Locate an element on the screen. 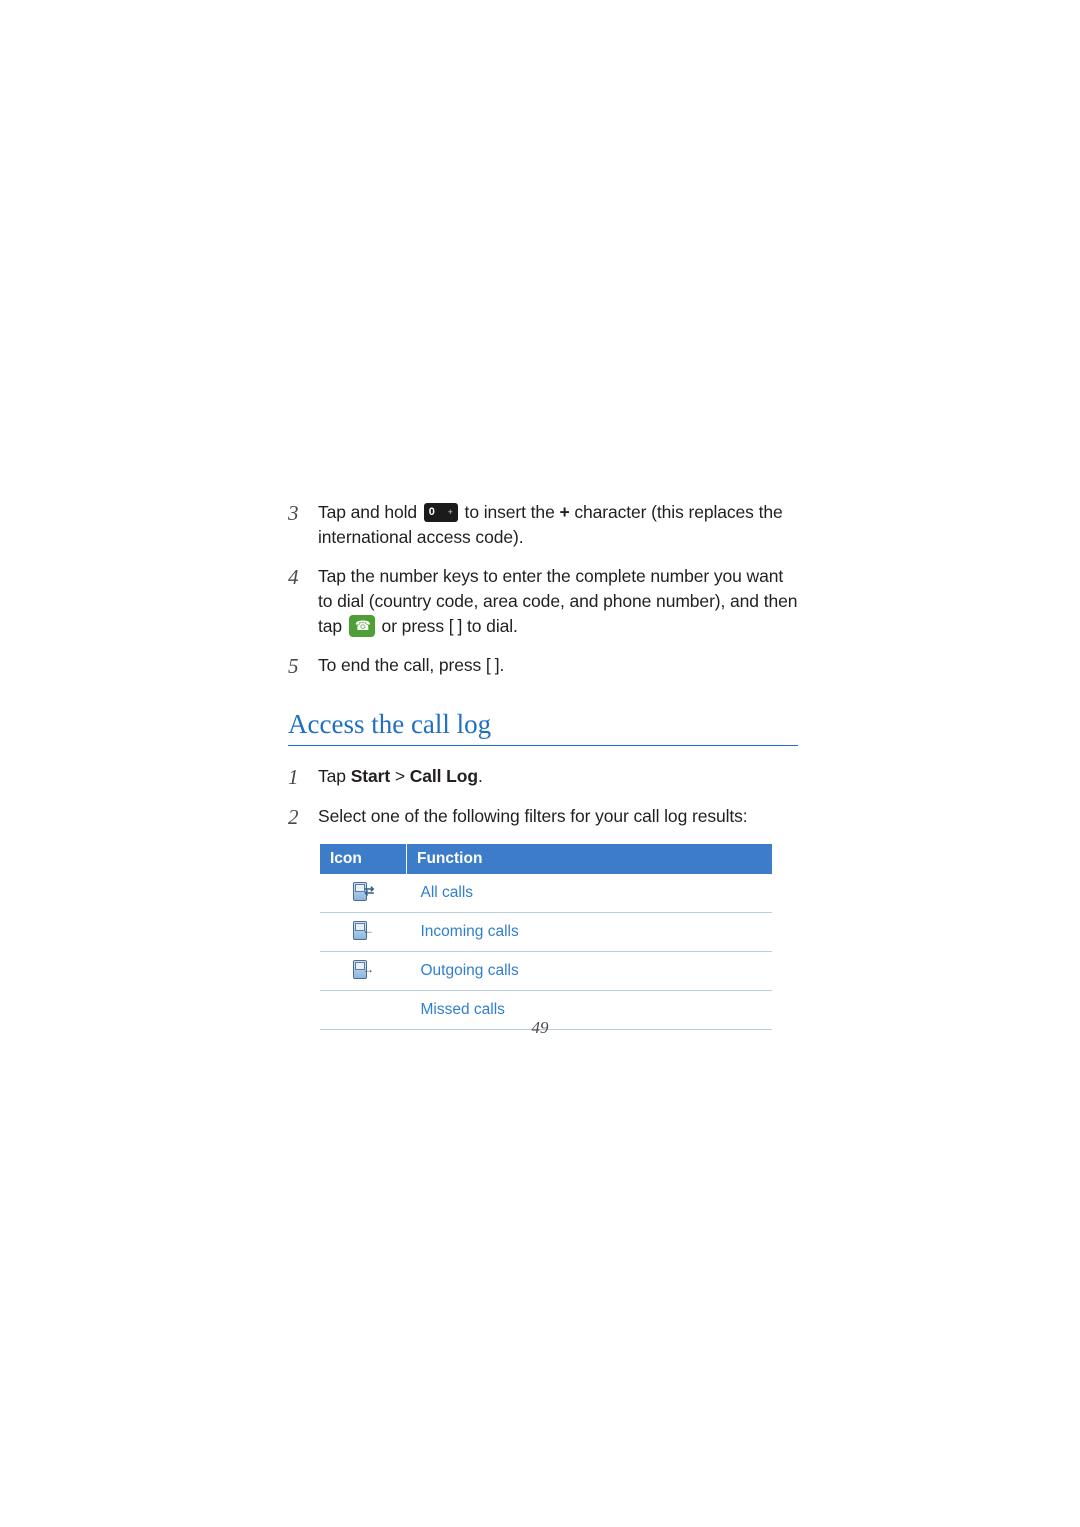 The height and width of the screenshot is (1527, 1080). incoming-calls-label: Incoming calls is located at coordinates (589, 932).